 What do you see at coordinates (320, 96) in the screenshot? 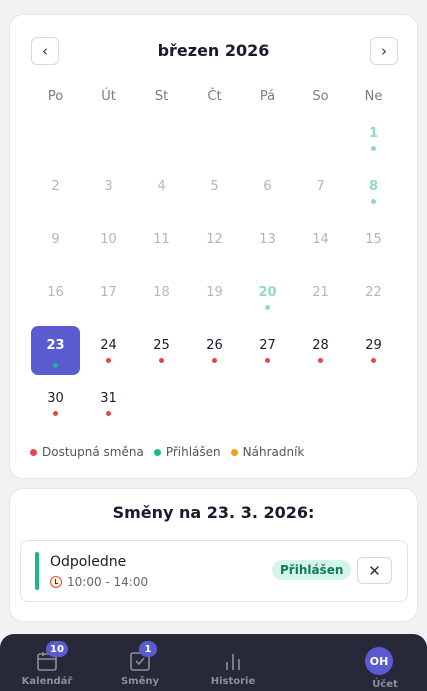
I see `weekday-header: So` at bounding box center [320, 96].